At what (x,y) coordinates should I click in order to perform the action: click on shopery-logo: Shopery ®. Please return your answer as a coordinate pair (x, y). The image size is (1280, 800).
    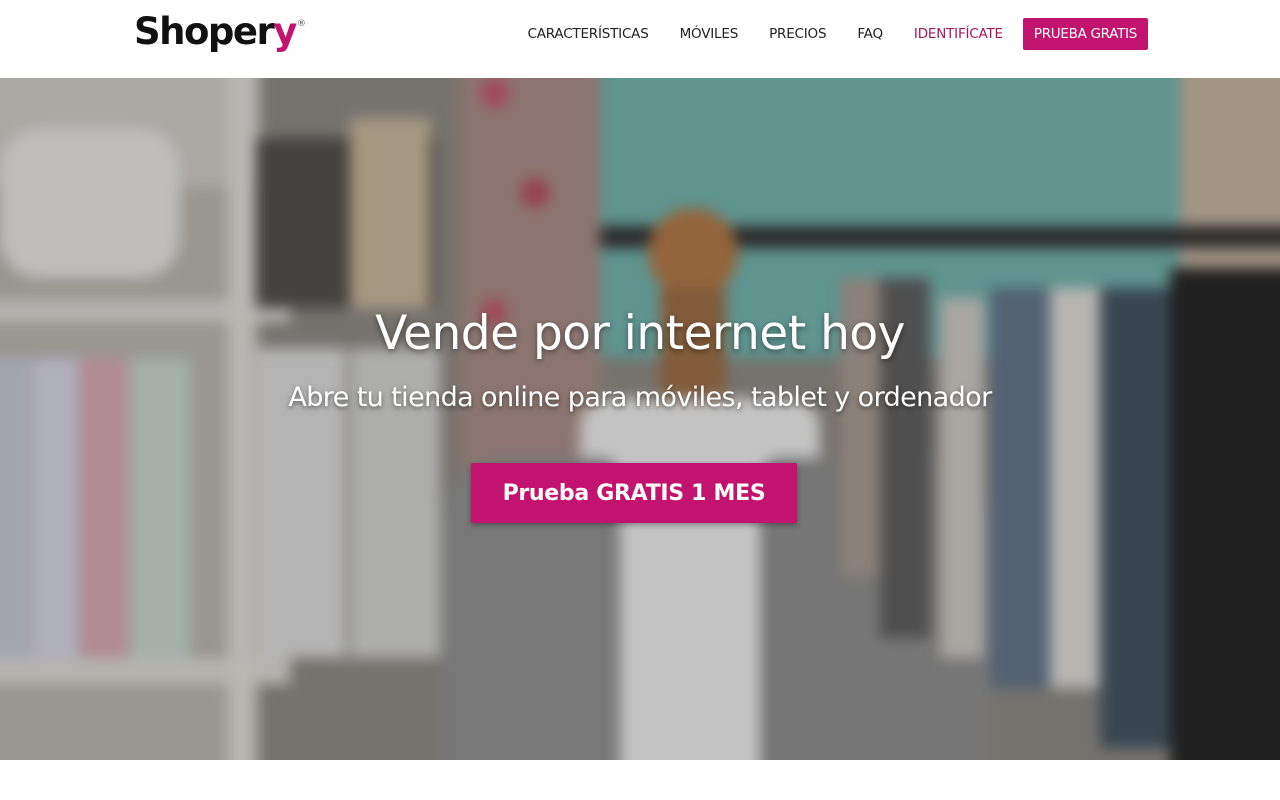
    Looking at the image, I should click on (220, 35).